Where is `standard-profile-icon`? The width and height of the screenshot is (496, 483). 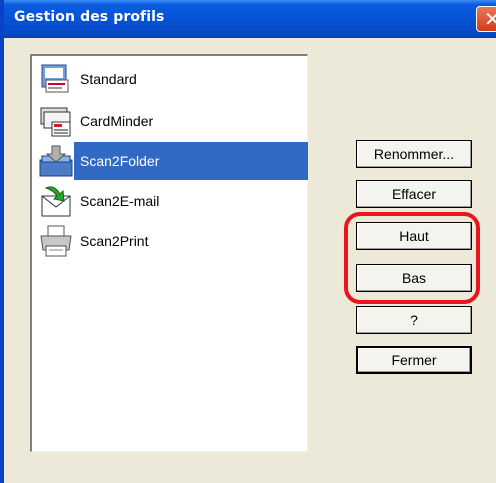
standard-profile-icon is located at coordinates (55, 78).